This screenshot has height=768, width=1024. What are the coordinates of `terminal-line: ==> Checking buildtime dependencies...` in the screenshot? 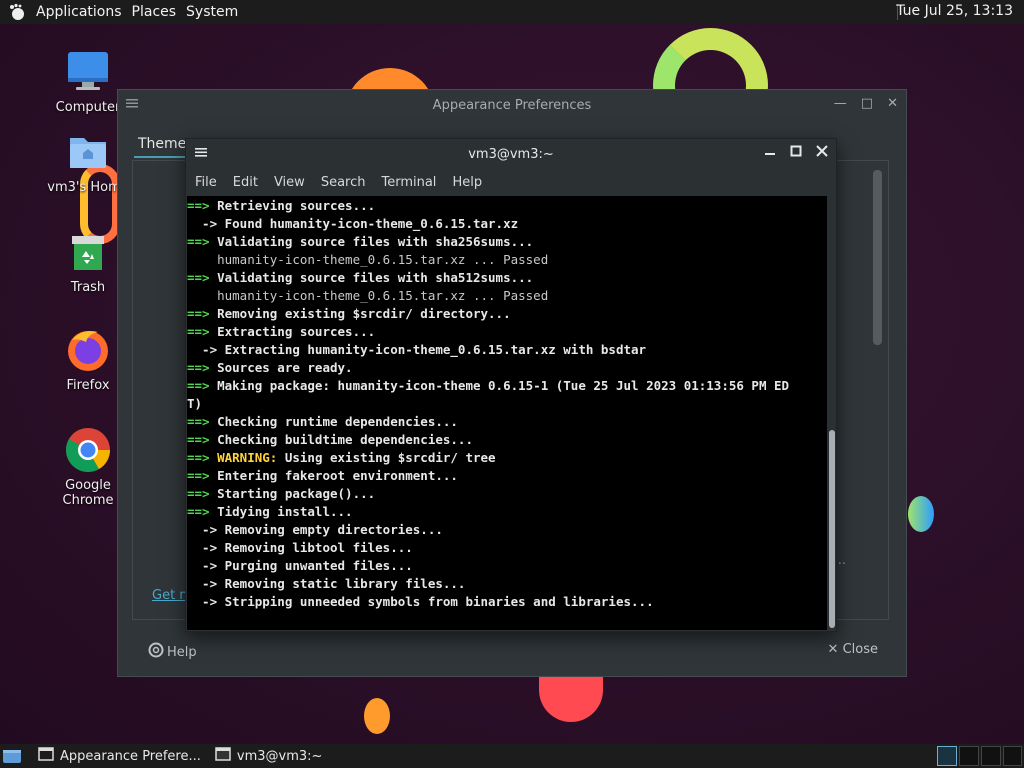 It's located at (507, 440).